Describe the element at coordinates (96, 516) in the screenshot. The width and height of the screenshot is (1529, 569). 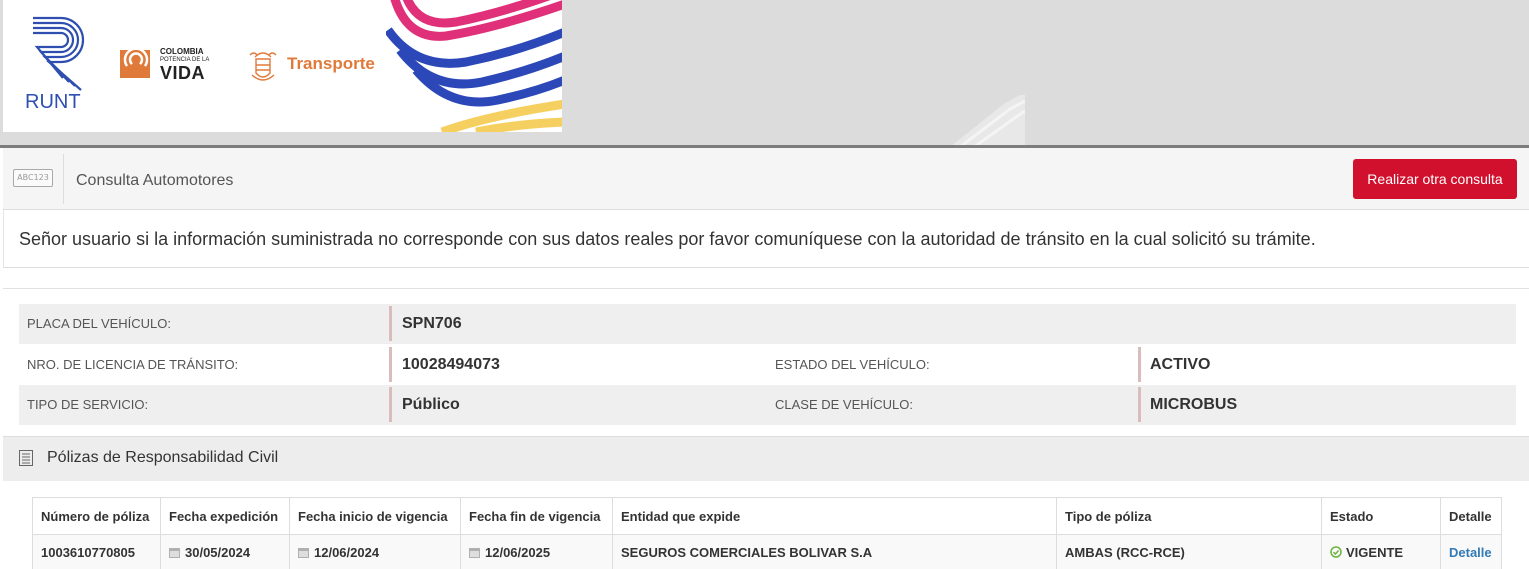
I see `col-header-numero: Número de póliza` at that location.